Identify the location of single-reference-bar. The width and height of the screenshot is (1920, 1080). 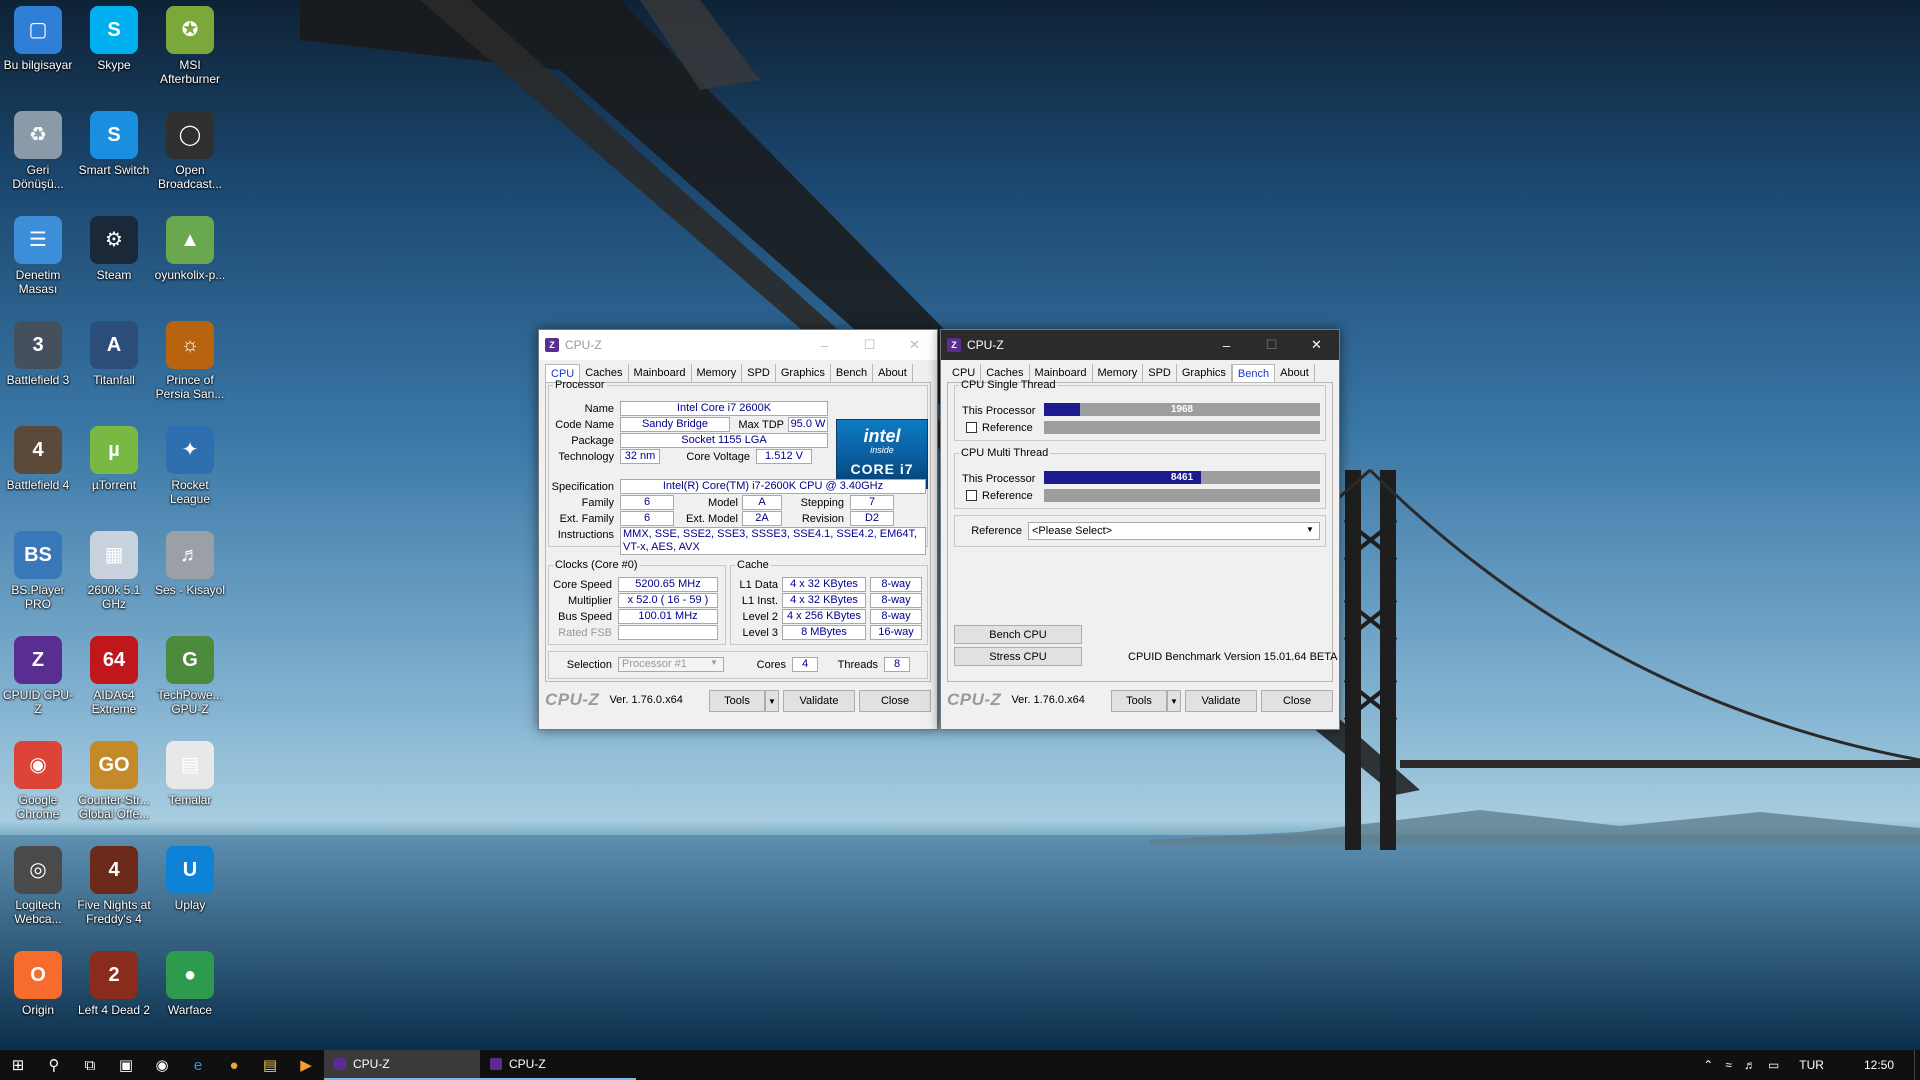
(1182, 427).